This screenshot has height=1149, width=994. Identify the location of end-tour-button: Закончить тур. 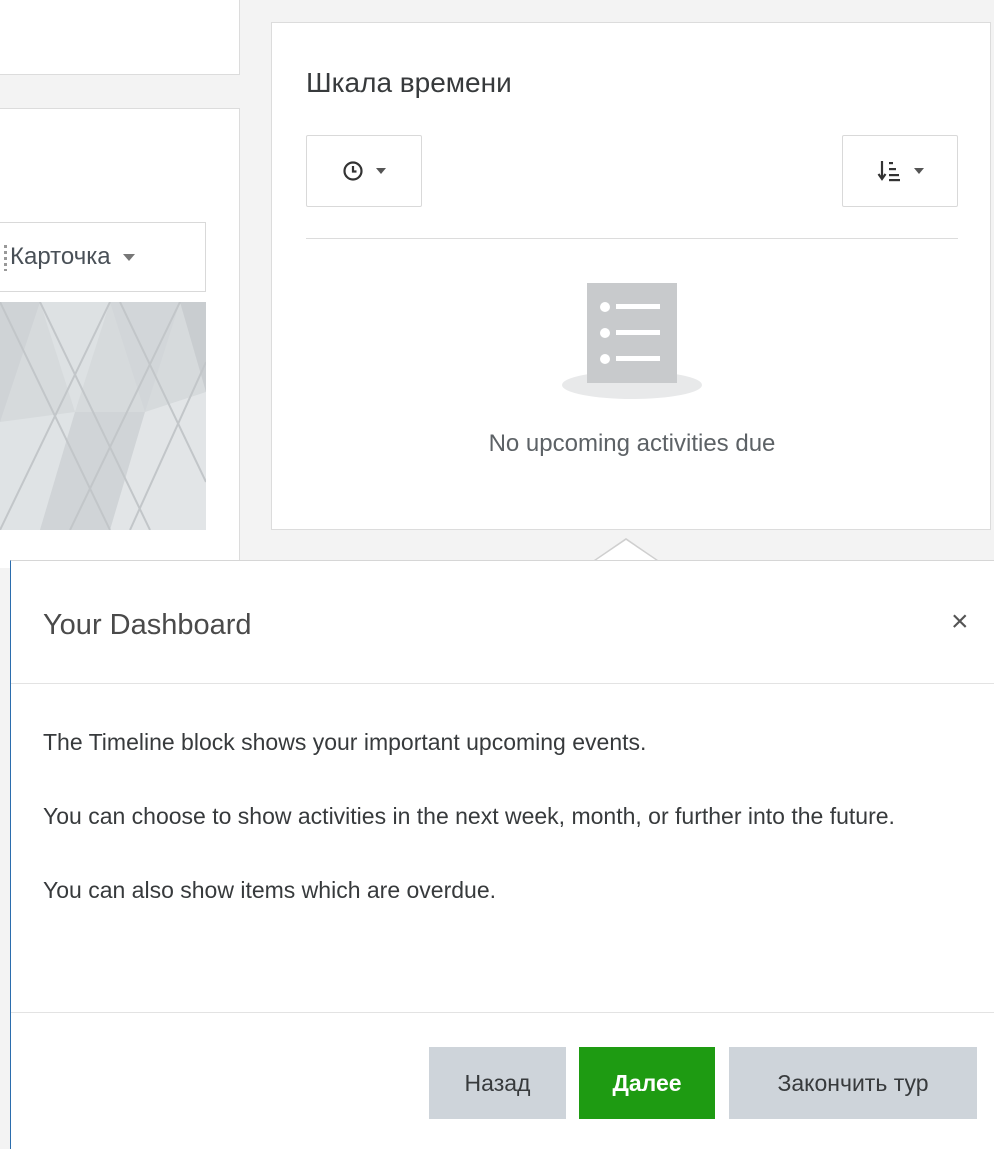
(853, 1083).